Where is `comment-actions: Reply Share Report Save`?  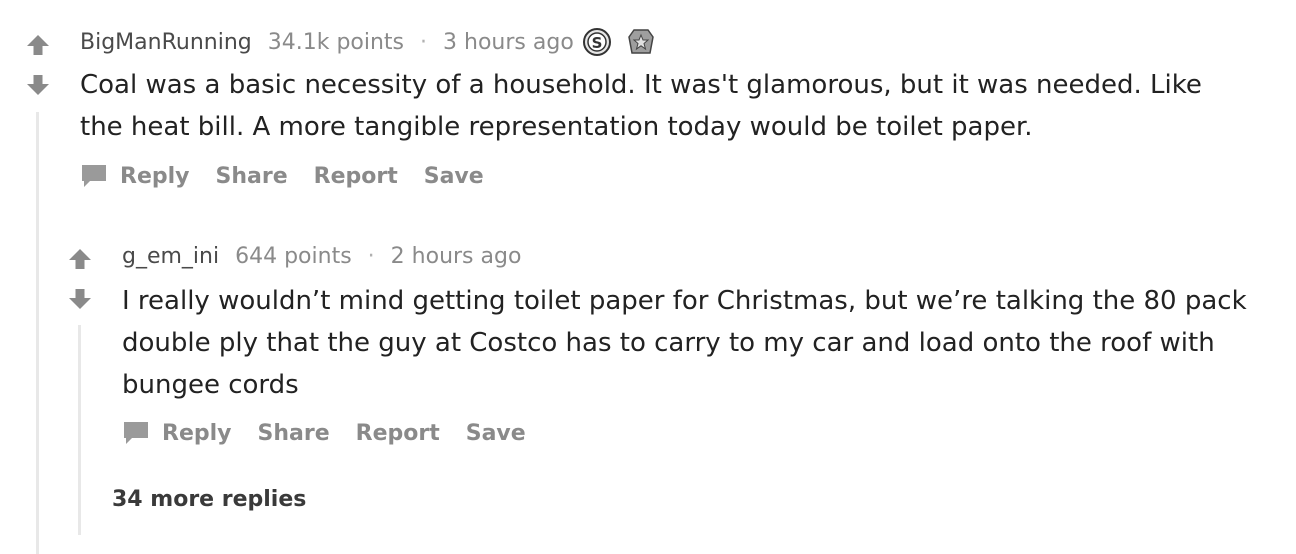 comment-actions: Reply Share Report Save is located at coordinates (295, 176).